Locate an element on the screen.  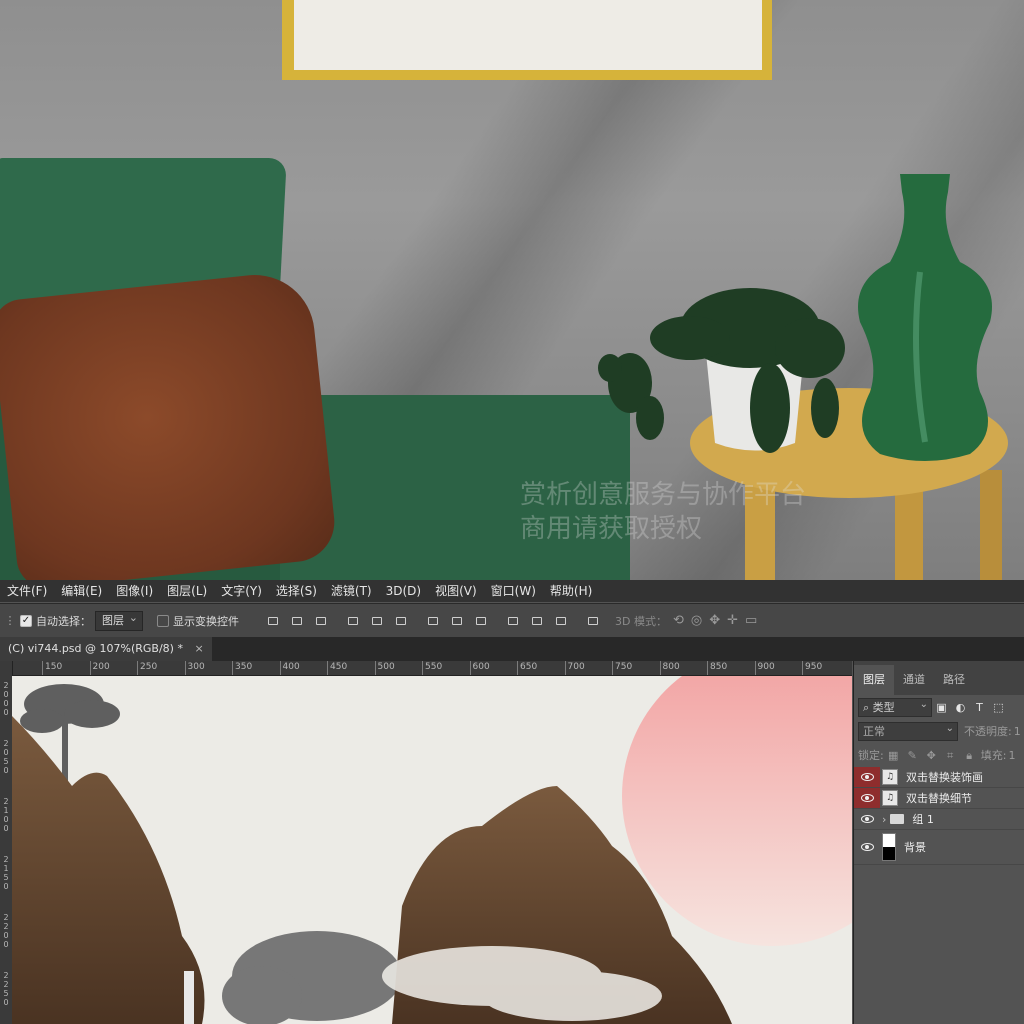
fill-value: 1 is located at coordinates (1011, 755).